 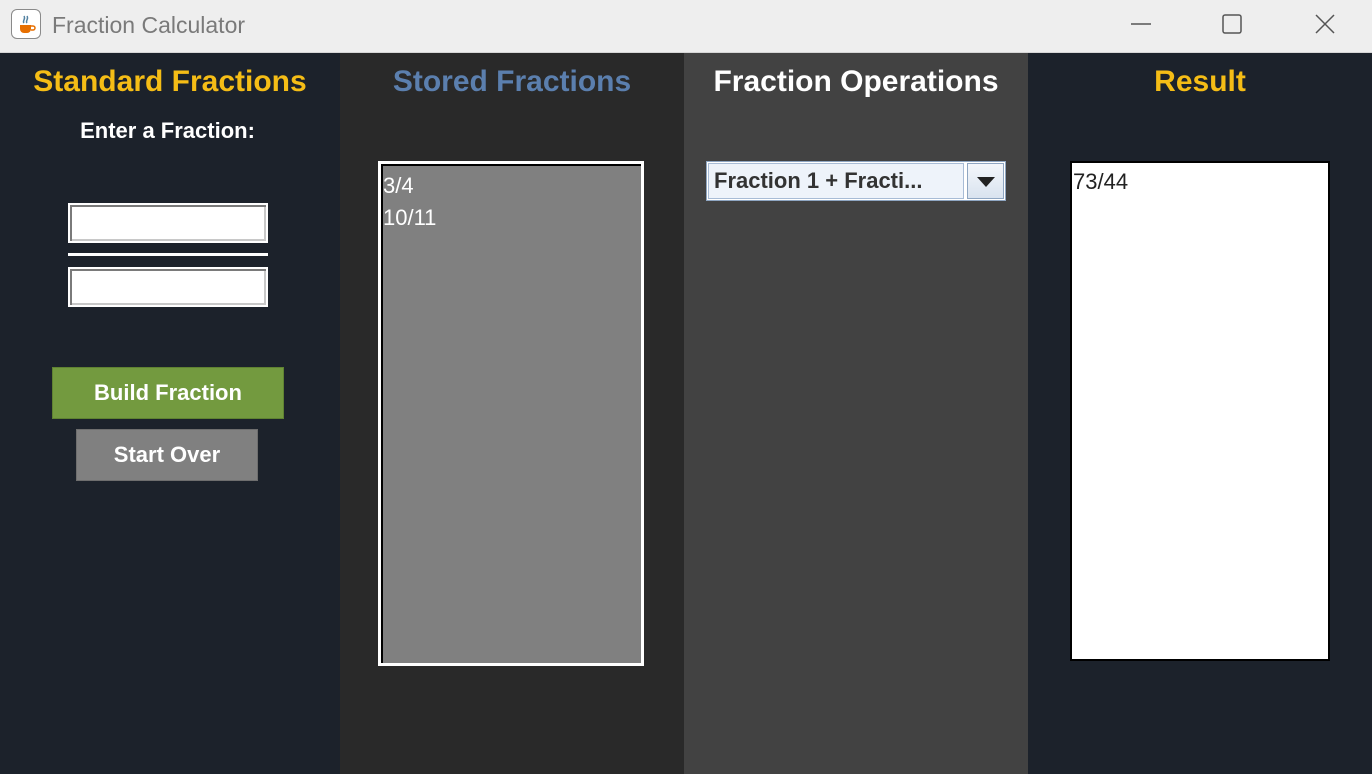 I want to click on dropdown-arrow-button, so click(x=985, y=181).